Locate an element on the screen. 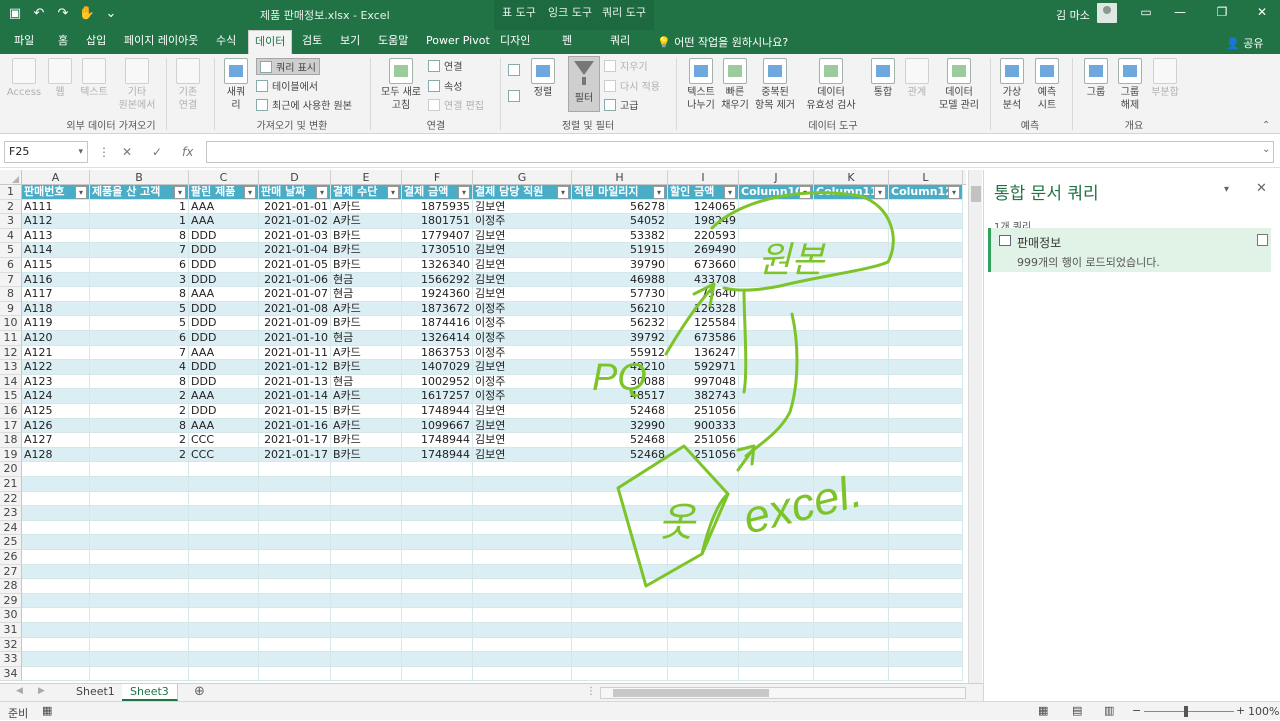  row-header: 27 is located at coordinates (11, 572).